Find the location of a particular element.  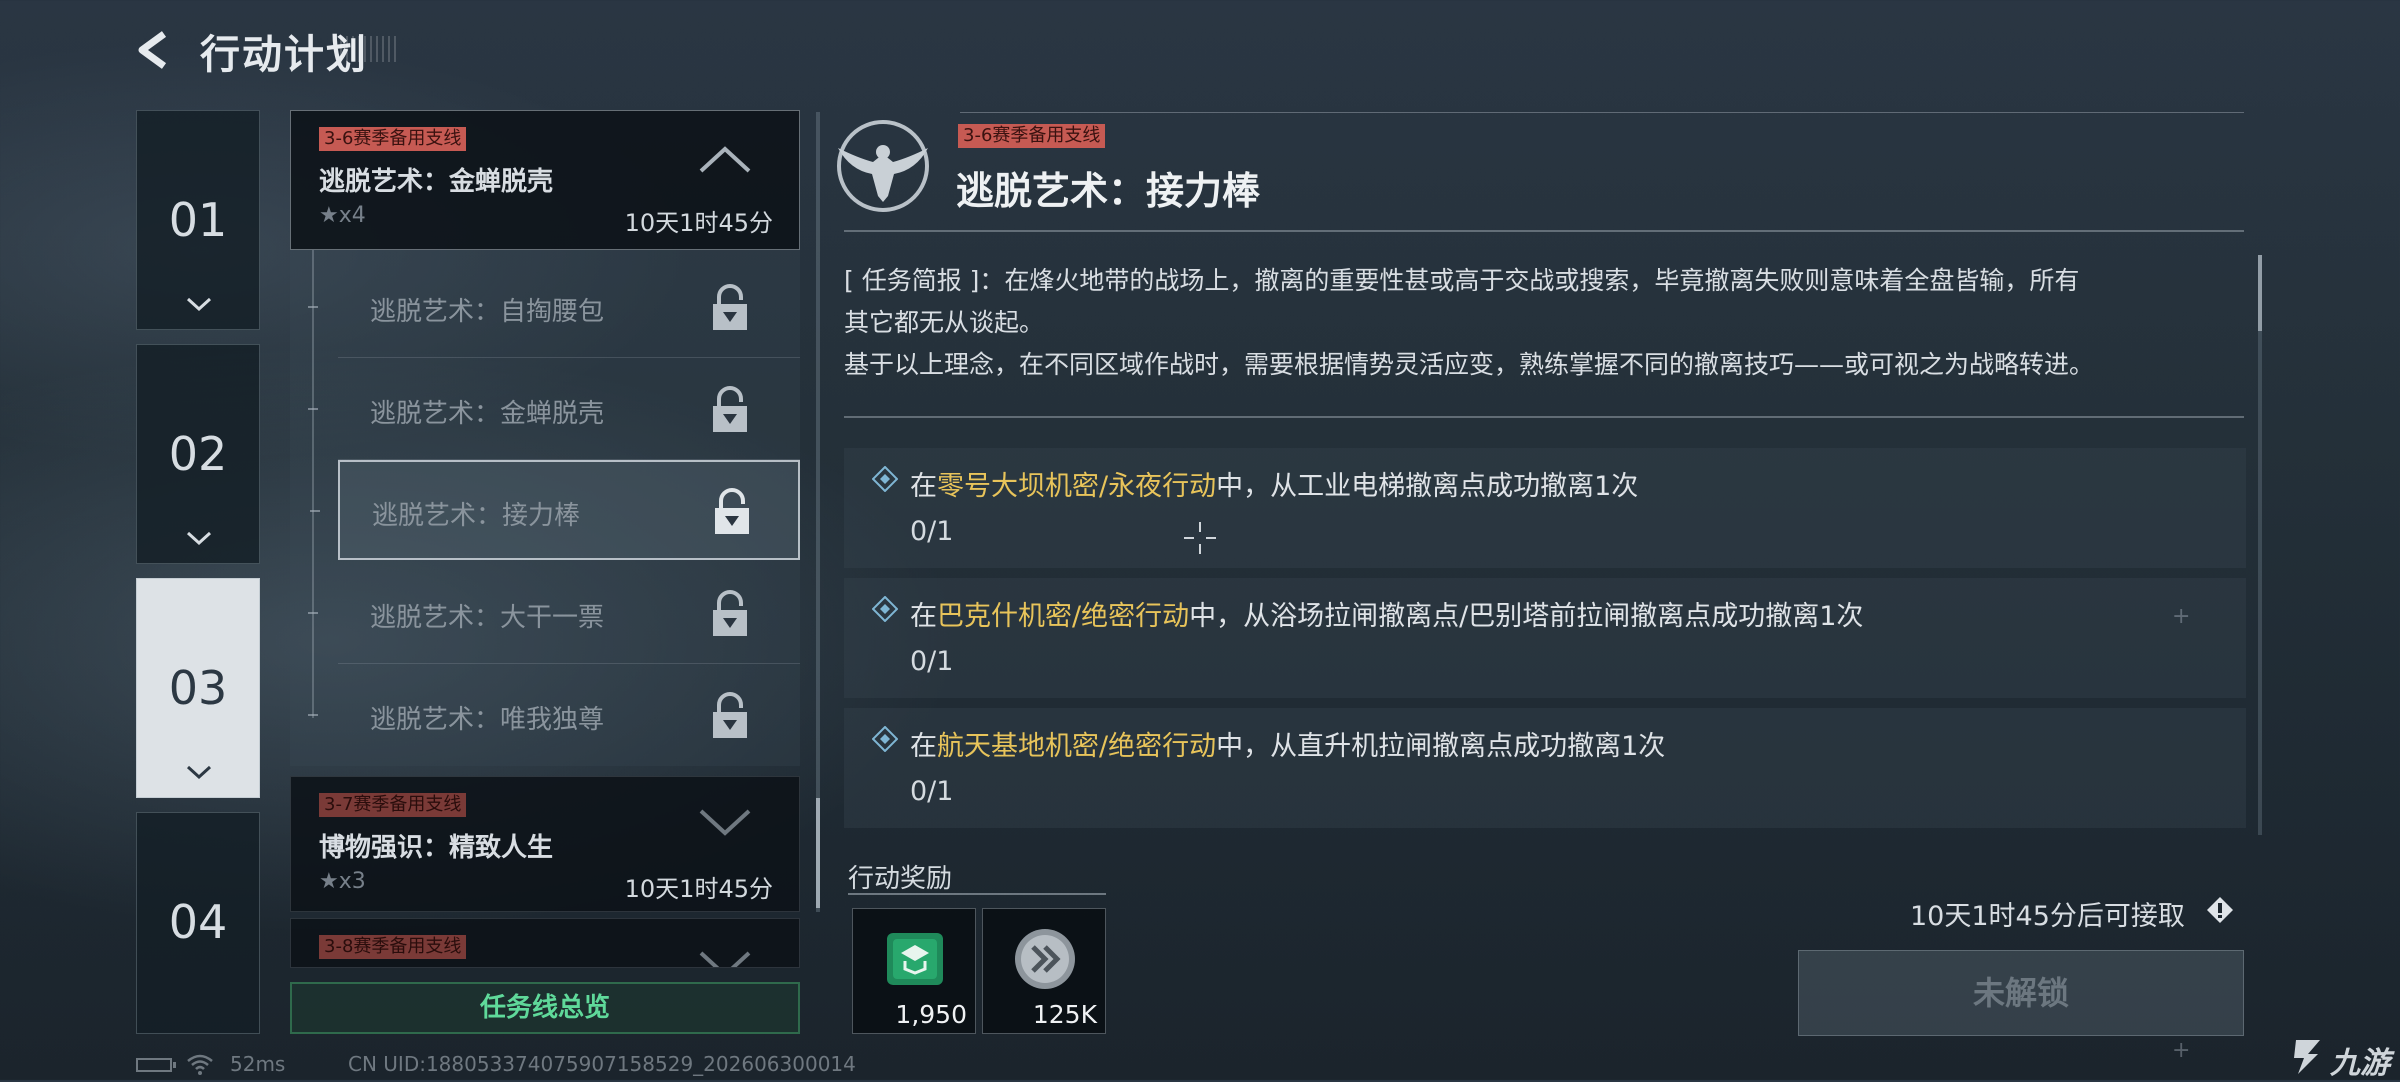

objective-item: 在航天基地机密/绝密行动中，从直升机拉闸撤离点成功撤离1次 0/1 is located at coordinates (1545, 768).